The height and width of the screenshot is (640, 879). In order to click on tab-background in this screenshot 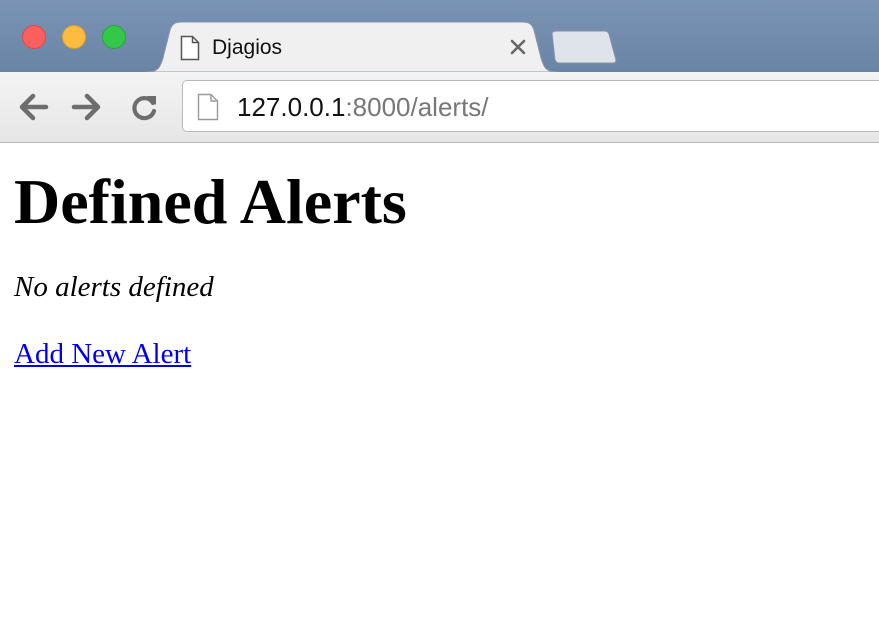, I will do `click(352, 47)`.